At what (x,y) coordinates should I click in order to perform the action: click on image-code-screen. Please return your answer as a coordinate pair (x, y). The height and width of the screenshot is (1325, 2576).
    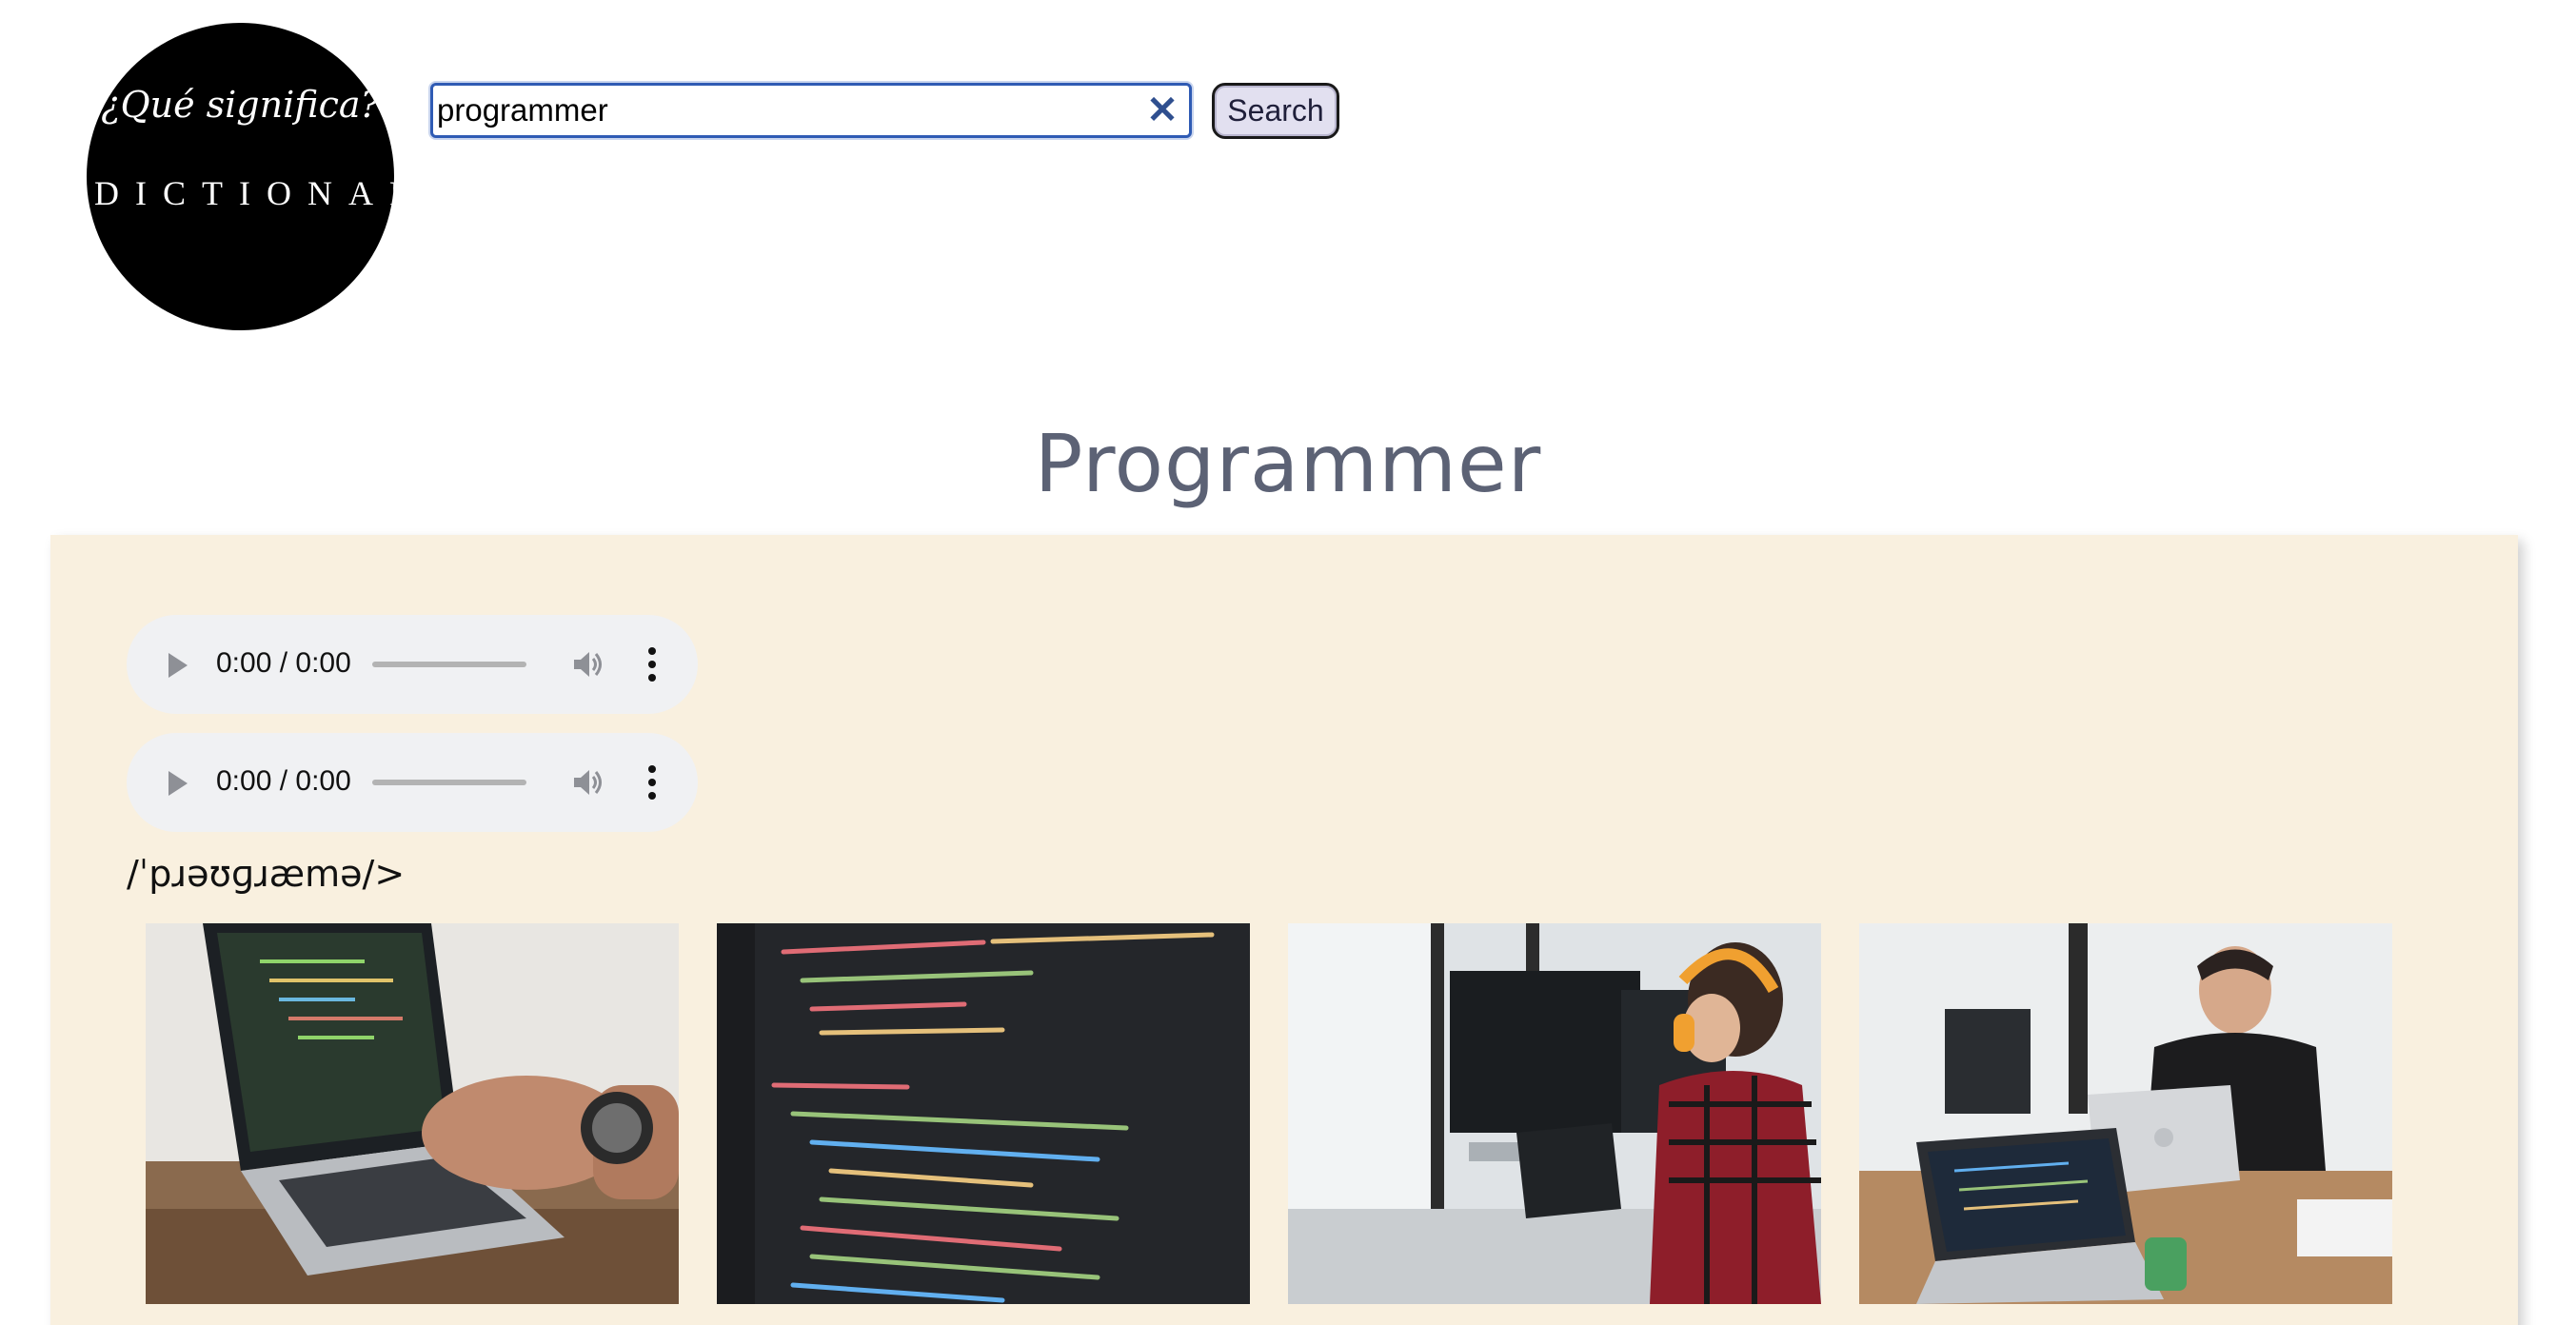
    Looking at the image, I should click on (984, 1113).